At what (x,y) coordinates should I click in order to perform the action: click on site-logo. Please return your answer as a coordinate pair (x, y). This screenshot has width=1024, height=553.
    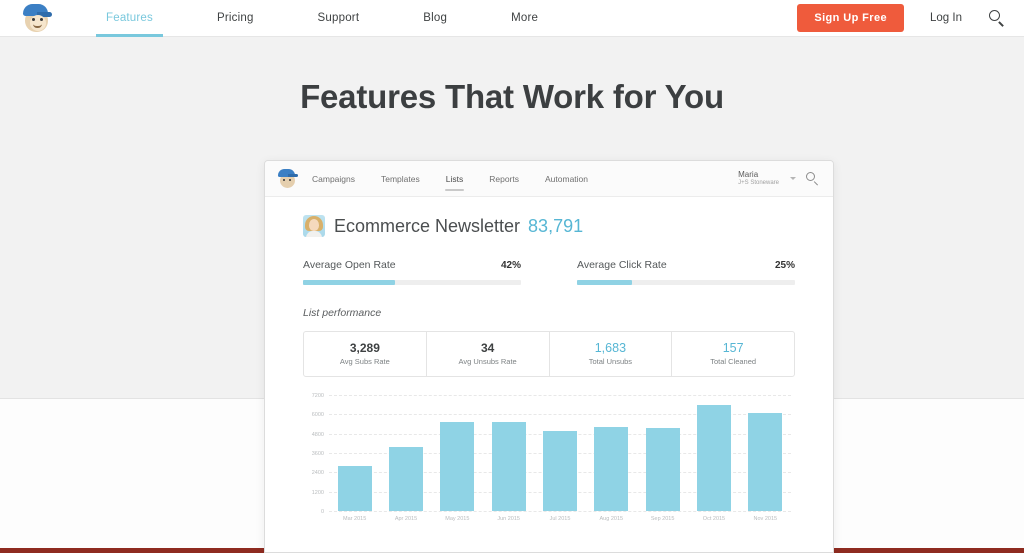
    Looking at the image, I should click on (37, 18).